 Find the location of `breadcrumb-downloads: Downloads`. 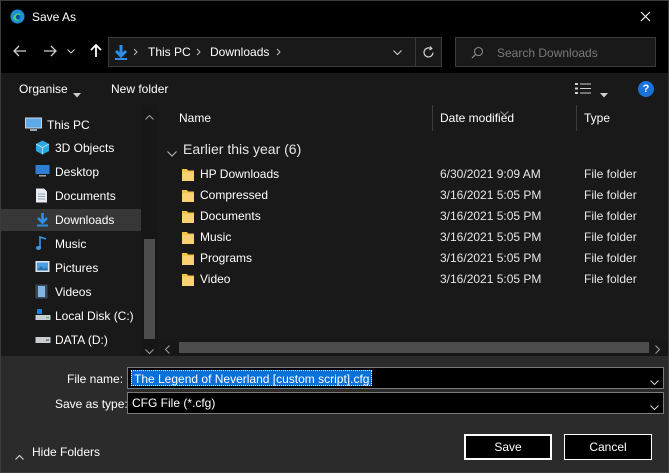

breadcrumb-downloads: Downloads is located at coordinates (239, 52).